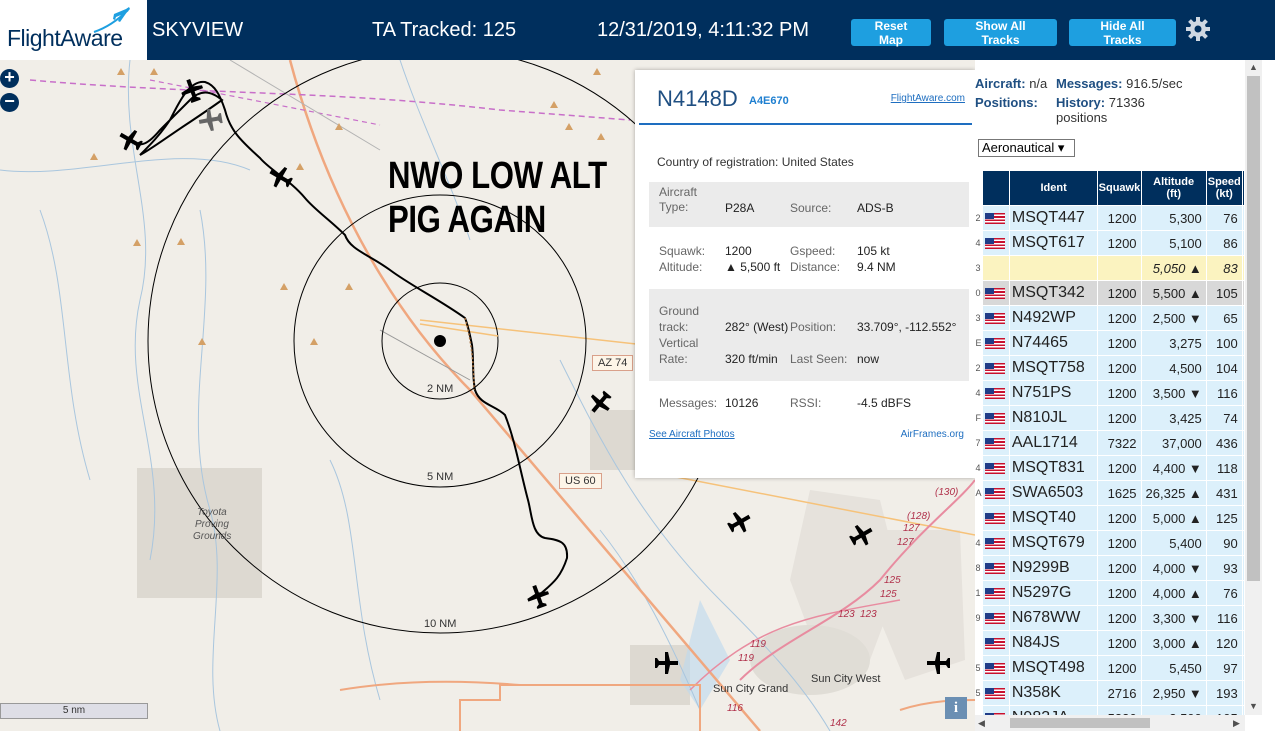 The height and width of the screenshot is (731, 1275). What do you see at coordinates (467, 220) in the screenshot?
I see `annotation-line-2: PIG AGAIN` at bounding box center [467, 220].